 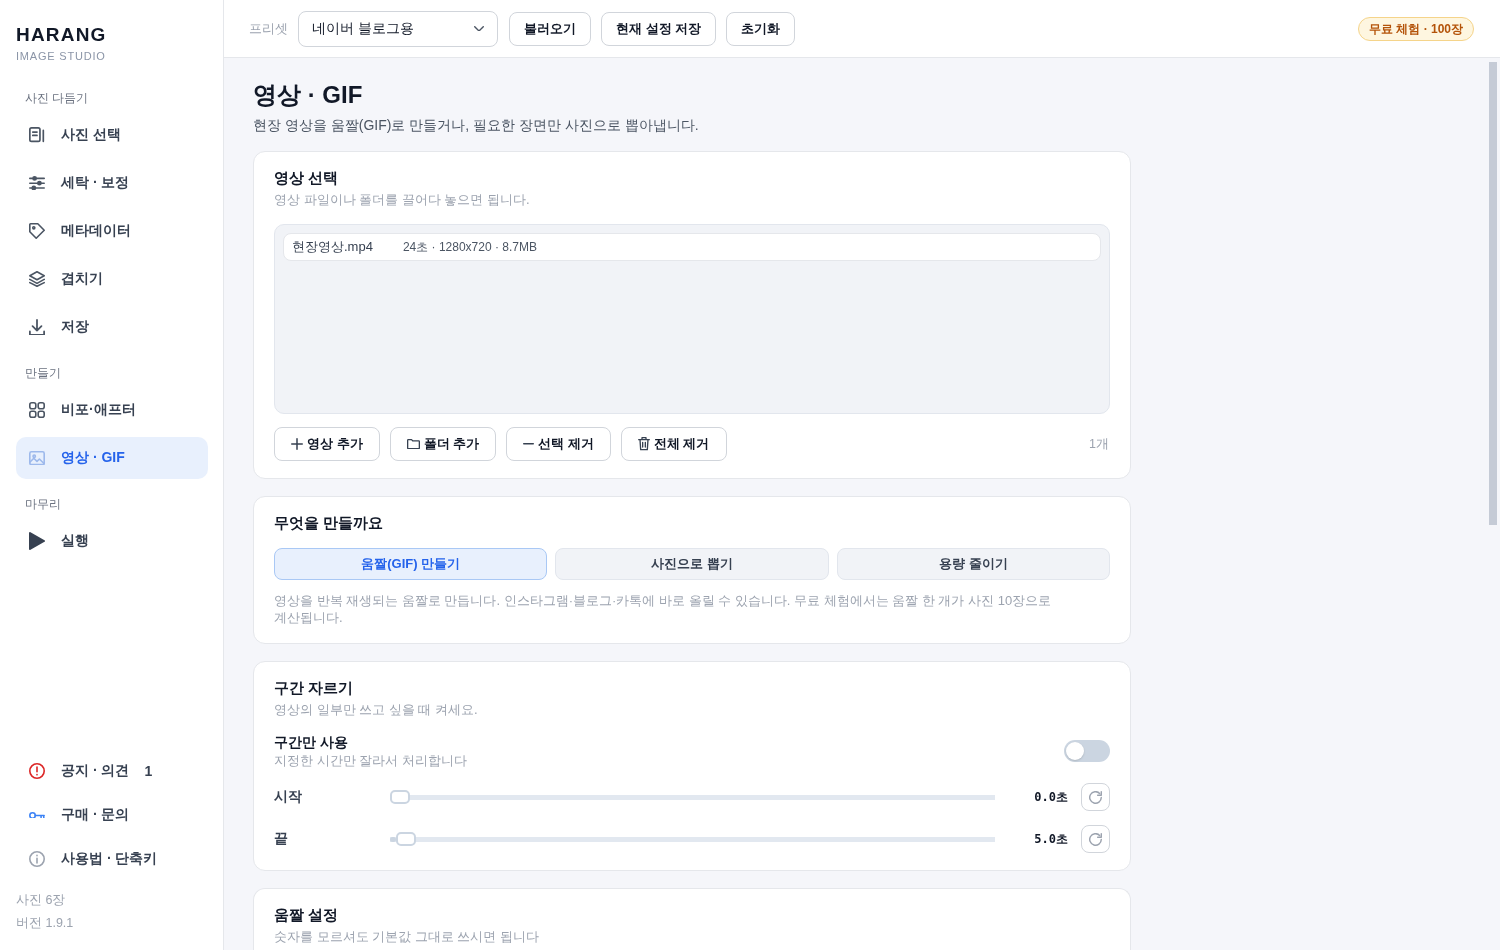 I want to click on mode-option: 움짤(GIF) 만들기, so click(x=411, y=564).